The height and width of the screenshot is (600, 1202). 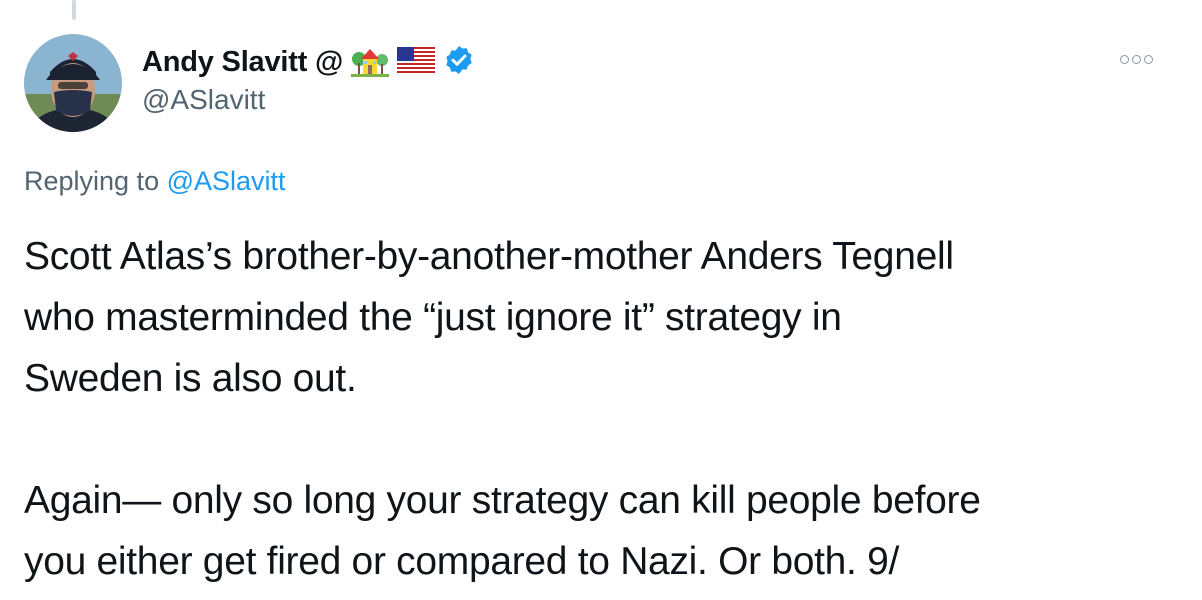 I want to click on replying-to-handle-link: @ASlavitt, so click(x=226, y=181).